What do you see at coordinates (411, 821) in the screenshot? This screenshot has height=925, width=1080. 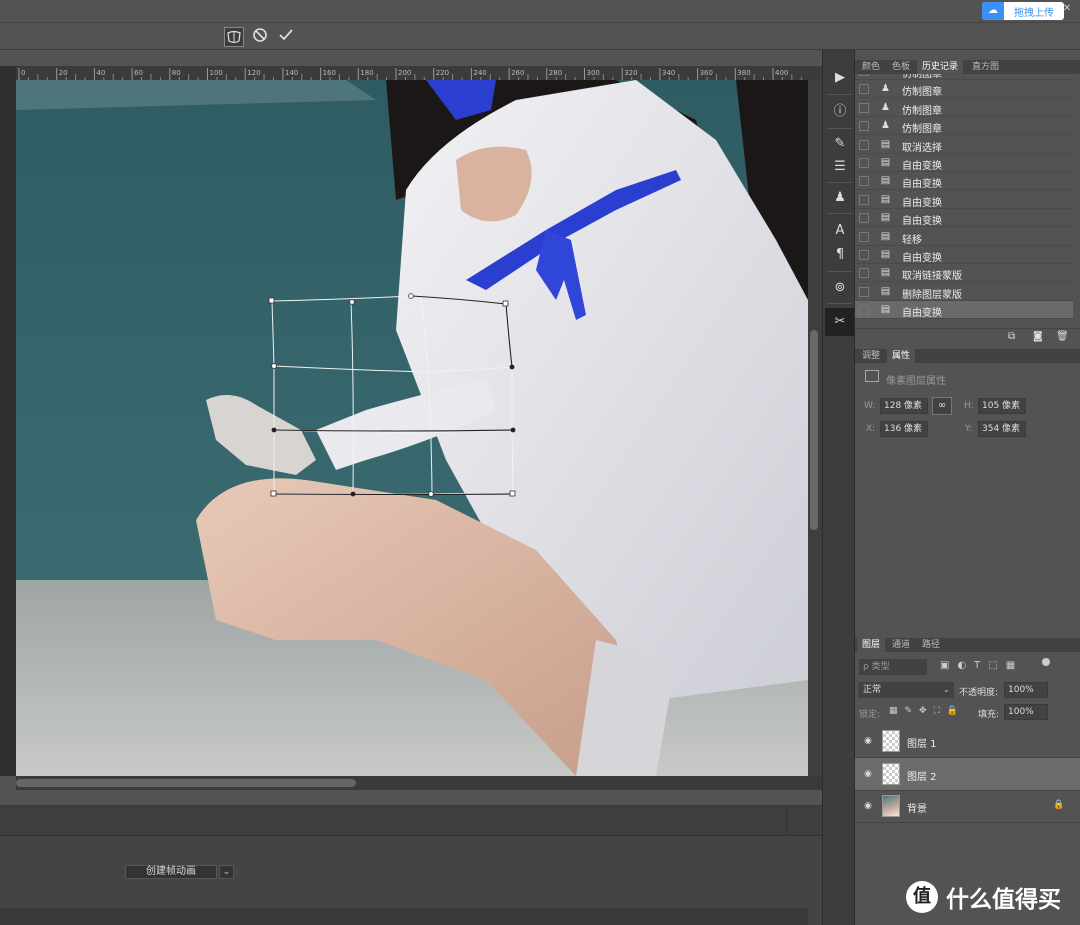 I see `timeline-track` at bounding box center [411, 821].